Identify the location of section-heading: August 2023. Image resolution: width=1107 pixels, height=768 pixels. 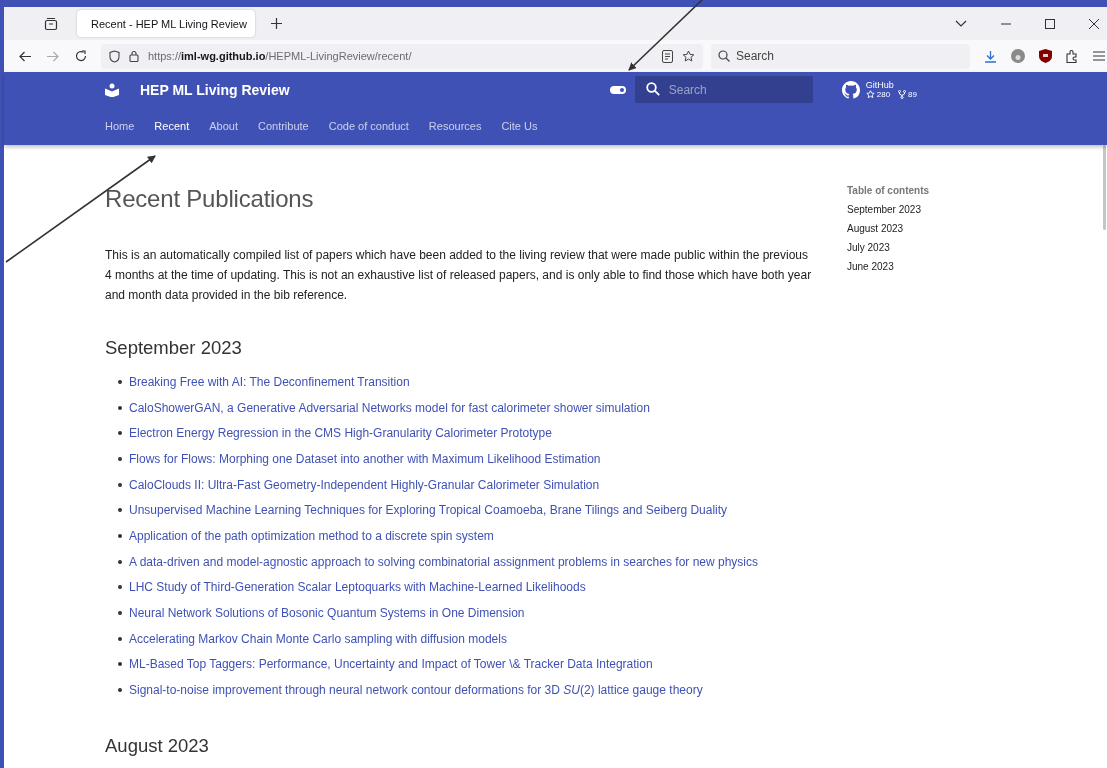
(157, 745).